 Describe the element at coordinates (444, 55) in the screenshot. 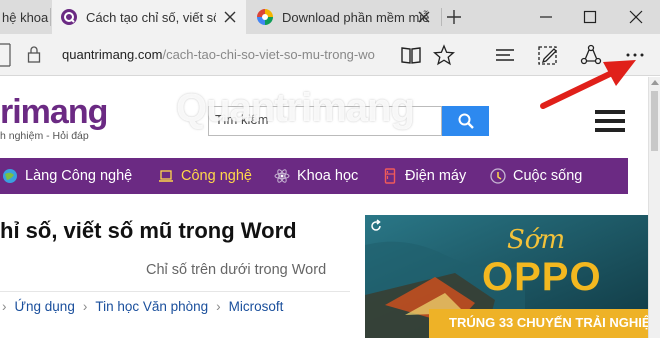

I see `favorite-star-icon` at that location.